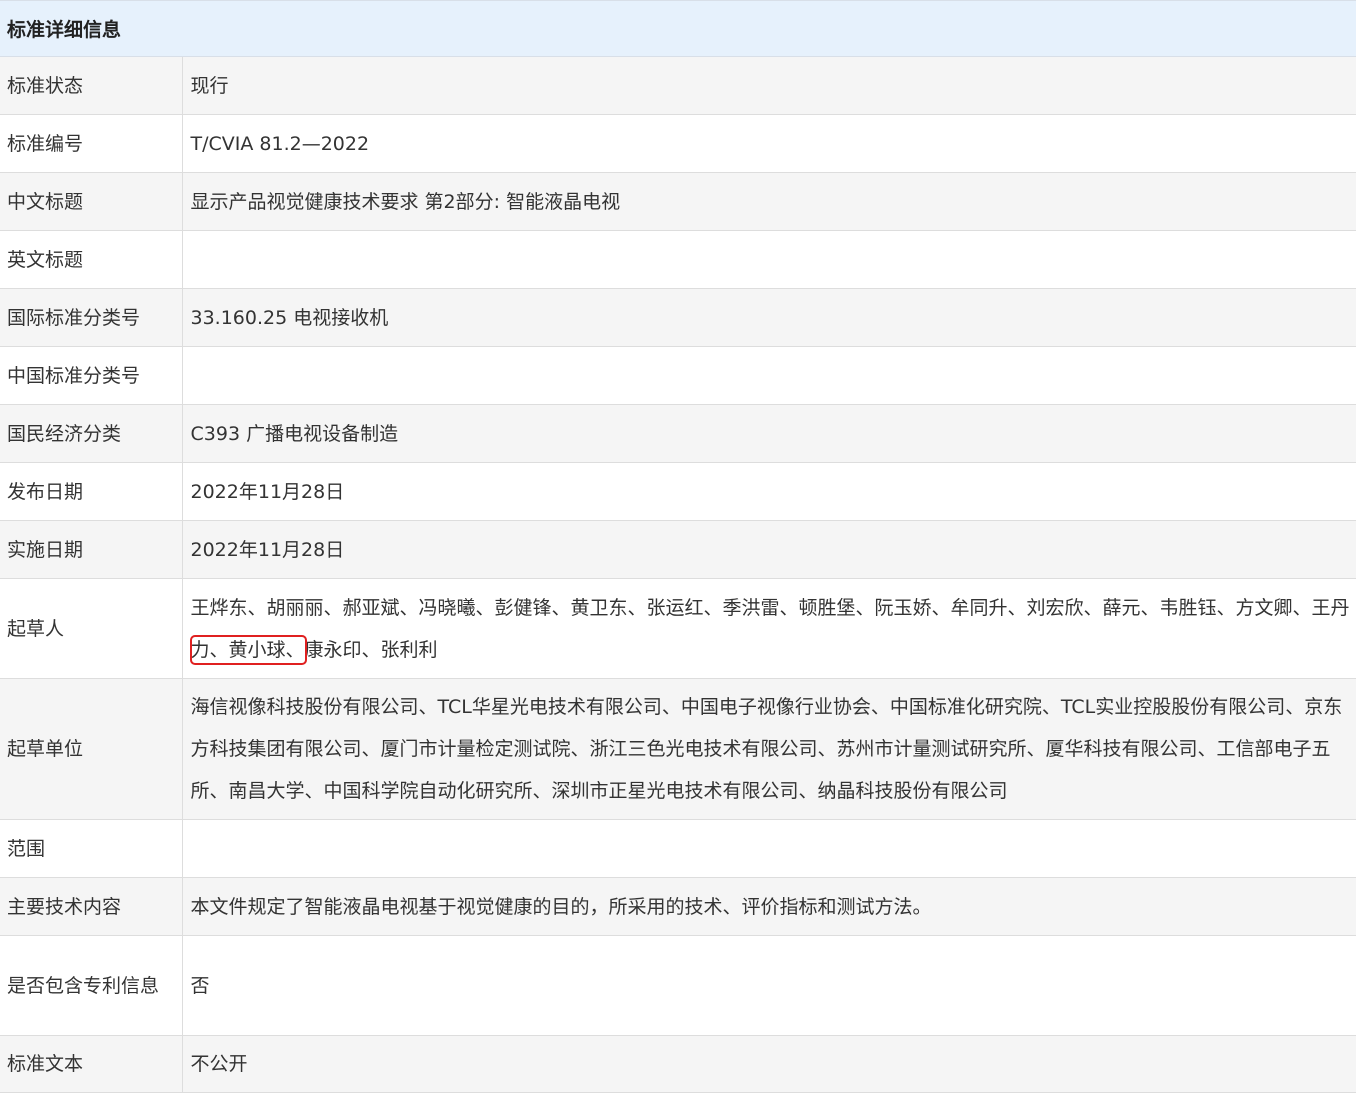  I want to click on table-row: 英文标题, so click(678, 259).